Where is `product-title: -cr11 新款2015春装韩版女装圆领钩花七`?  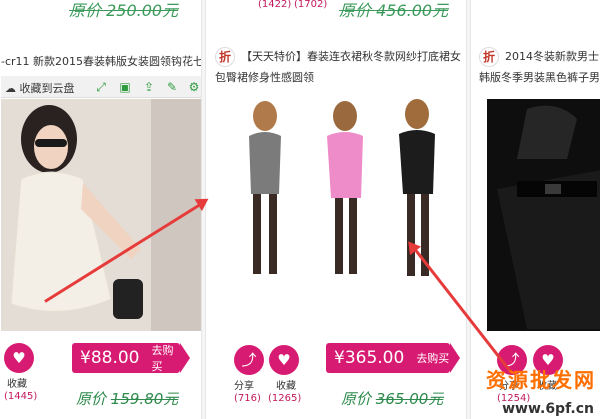
product-title: -cr11 新款2015春装韩版女装圆领钩花七 is located at coordinates (101, 61).